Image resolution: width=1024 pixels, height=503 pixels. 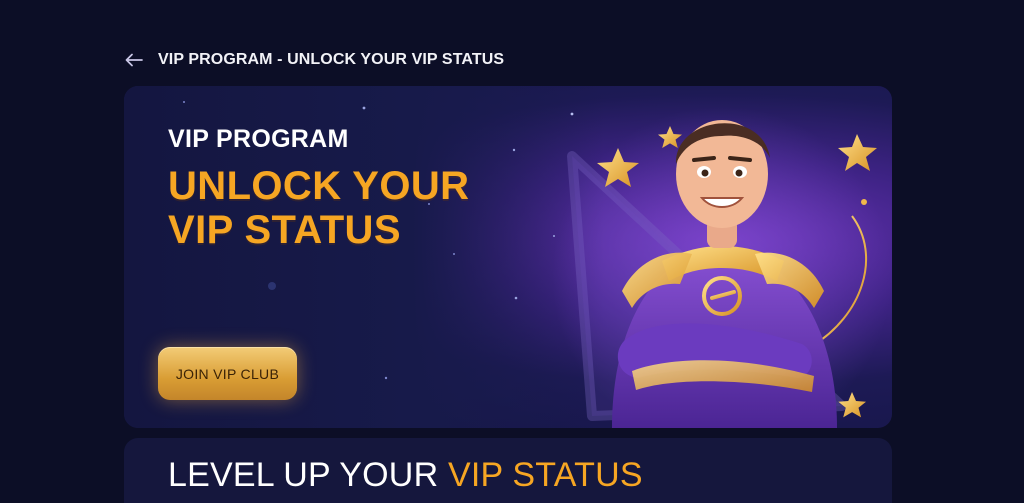 What do you see at coordinates (331, 59) in the screenshot?
I see `page-title: VIP PROGRAM - UNLOCK YOUR VIP STATUS` at bounding box center [331, 59].